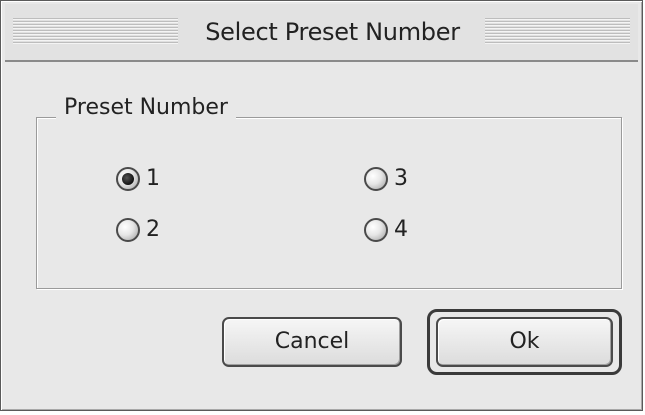 The height and width of the screenshot is (415, 645). Describe the element at coordinates (153, 229) in the screenshot. I see `radio-label-2: 2` at that location.